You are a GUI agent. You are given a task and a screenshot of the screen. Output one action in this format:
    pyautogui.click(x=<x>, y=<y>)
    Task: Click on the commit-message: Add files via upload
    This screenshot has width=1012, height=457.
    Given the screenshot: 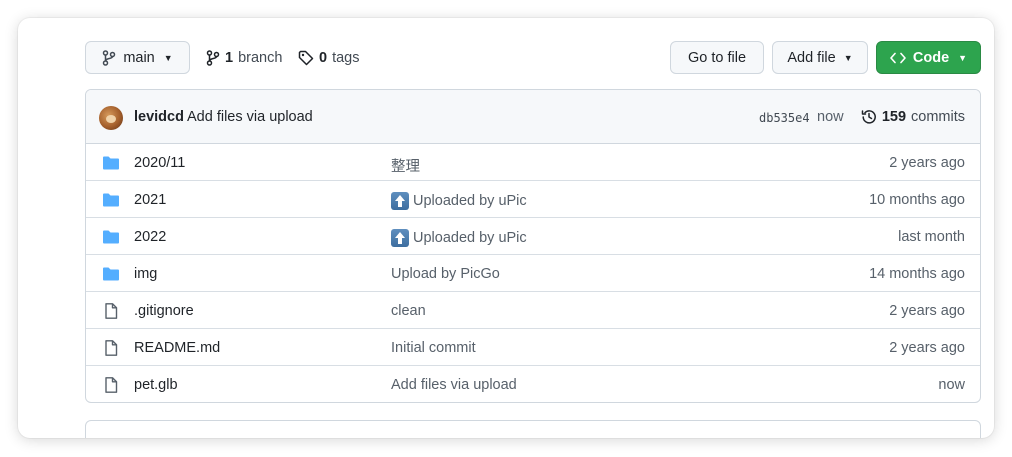 What is the action you would take?
    pyautogui.click(x=250, y=117)
    